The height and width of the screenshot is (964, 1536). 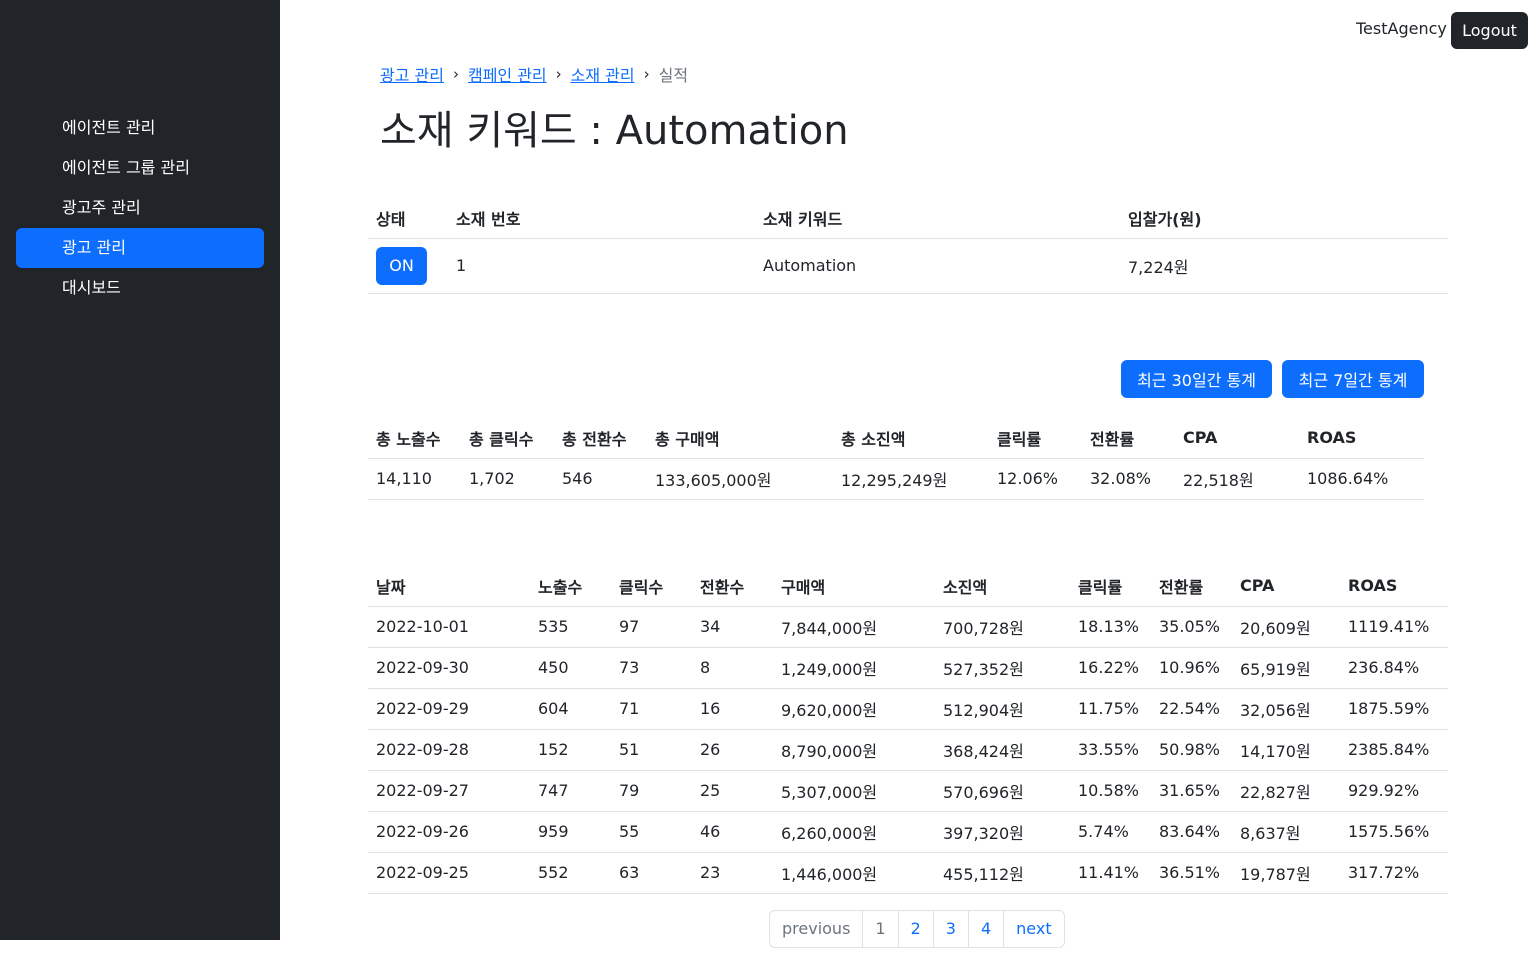 What do you see at coordinates (570, 791) in the screenshot?
I see `table-cell: 747` at bounding box center [570, 791].